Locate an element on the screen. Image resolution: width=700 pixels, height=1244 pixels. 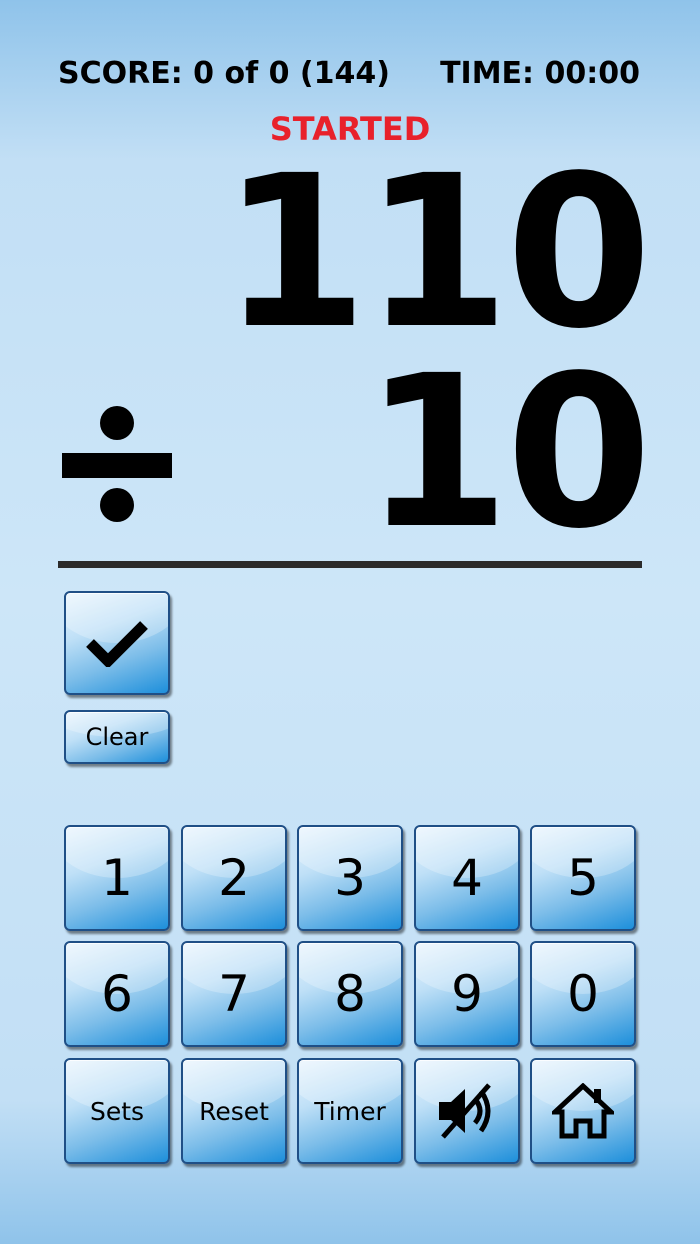
key-label: 5 is located at coordinates (583, 878).